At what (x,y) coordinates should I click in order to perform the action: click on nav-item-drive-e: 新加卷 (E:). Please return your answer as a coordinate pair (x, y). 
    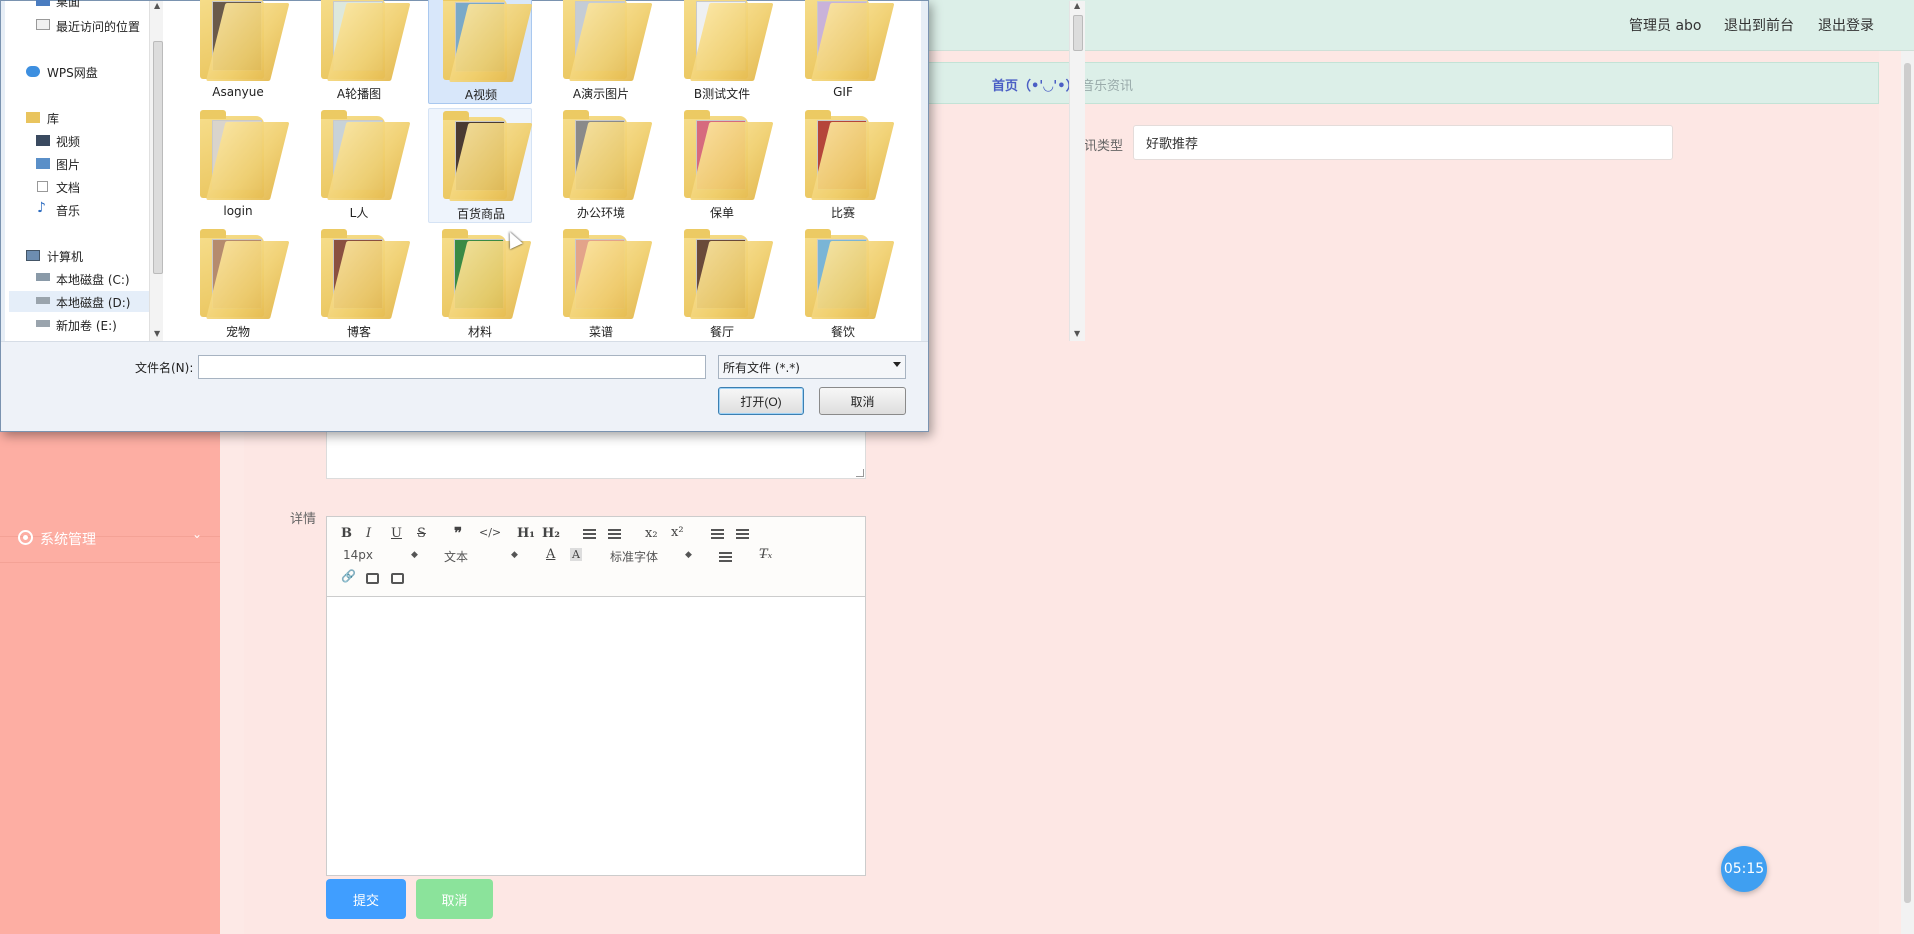
    Looking at the image, I should click on (86, 325).